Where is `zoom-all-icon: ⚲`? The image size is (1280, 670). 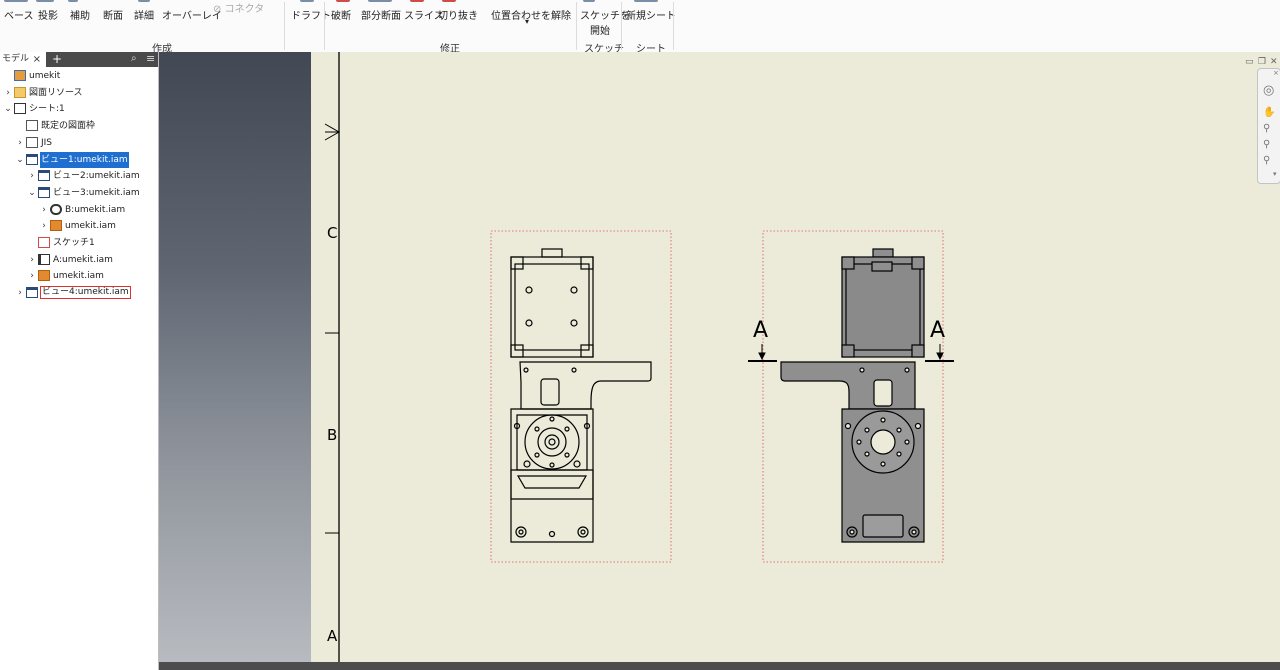
zoom-all-icon: ⚲ is located at coordinates (1266, 160).